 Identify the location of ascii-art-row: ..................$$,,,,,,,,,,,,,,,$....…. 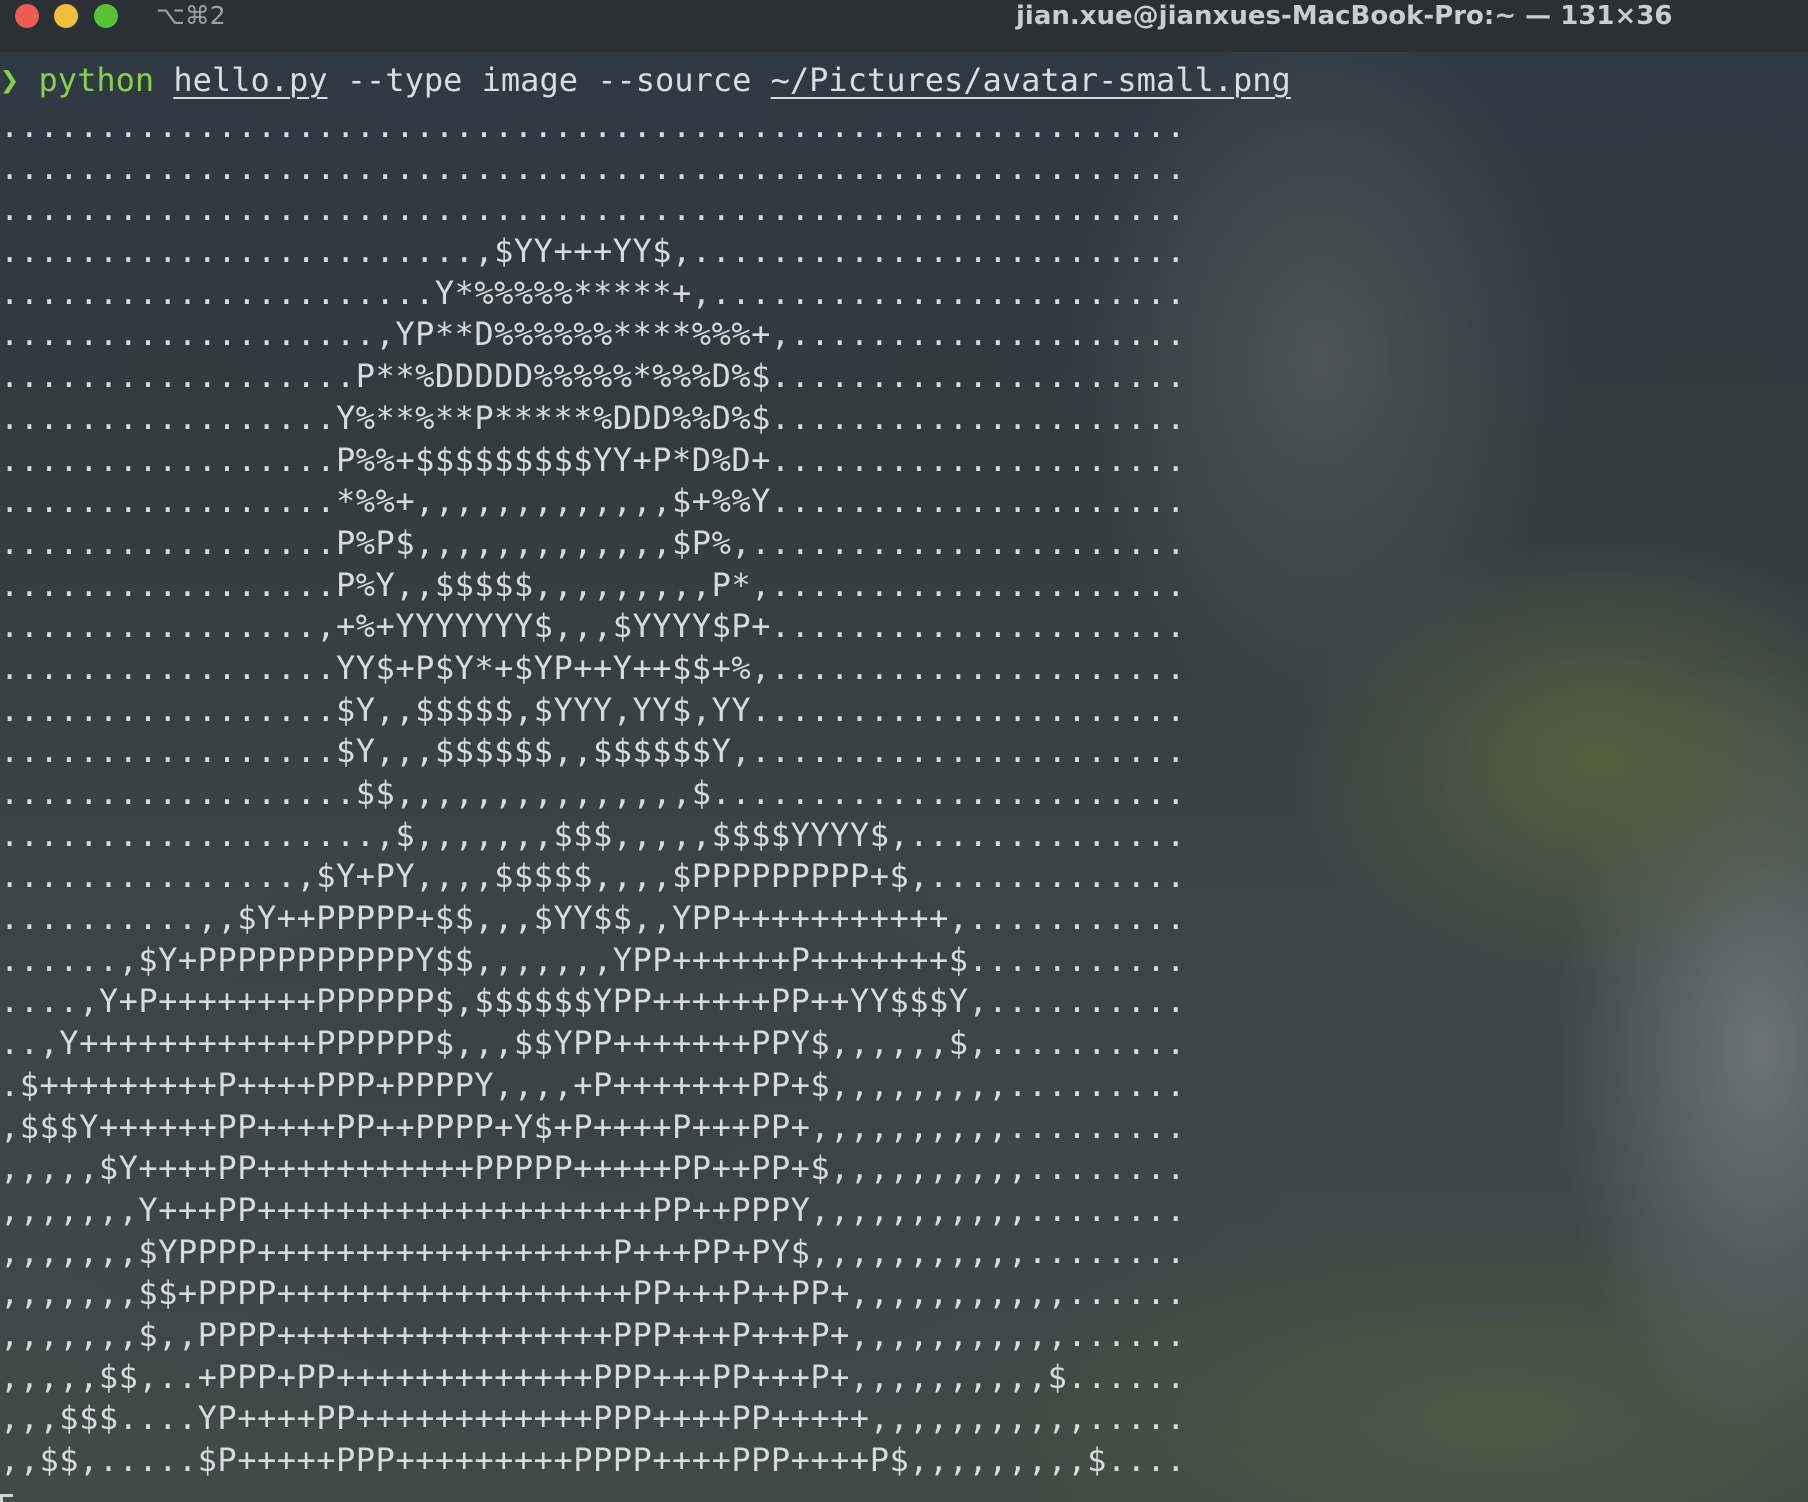
(593, 793).